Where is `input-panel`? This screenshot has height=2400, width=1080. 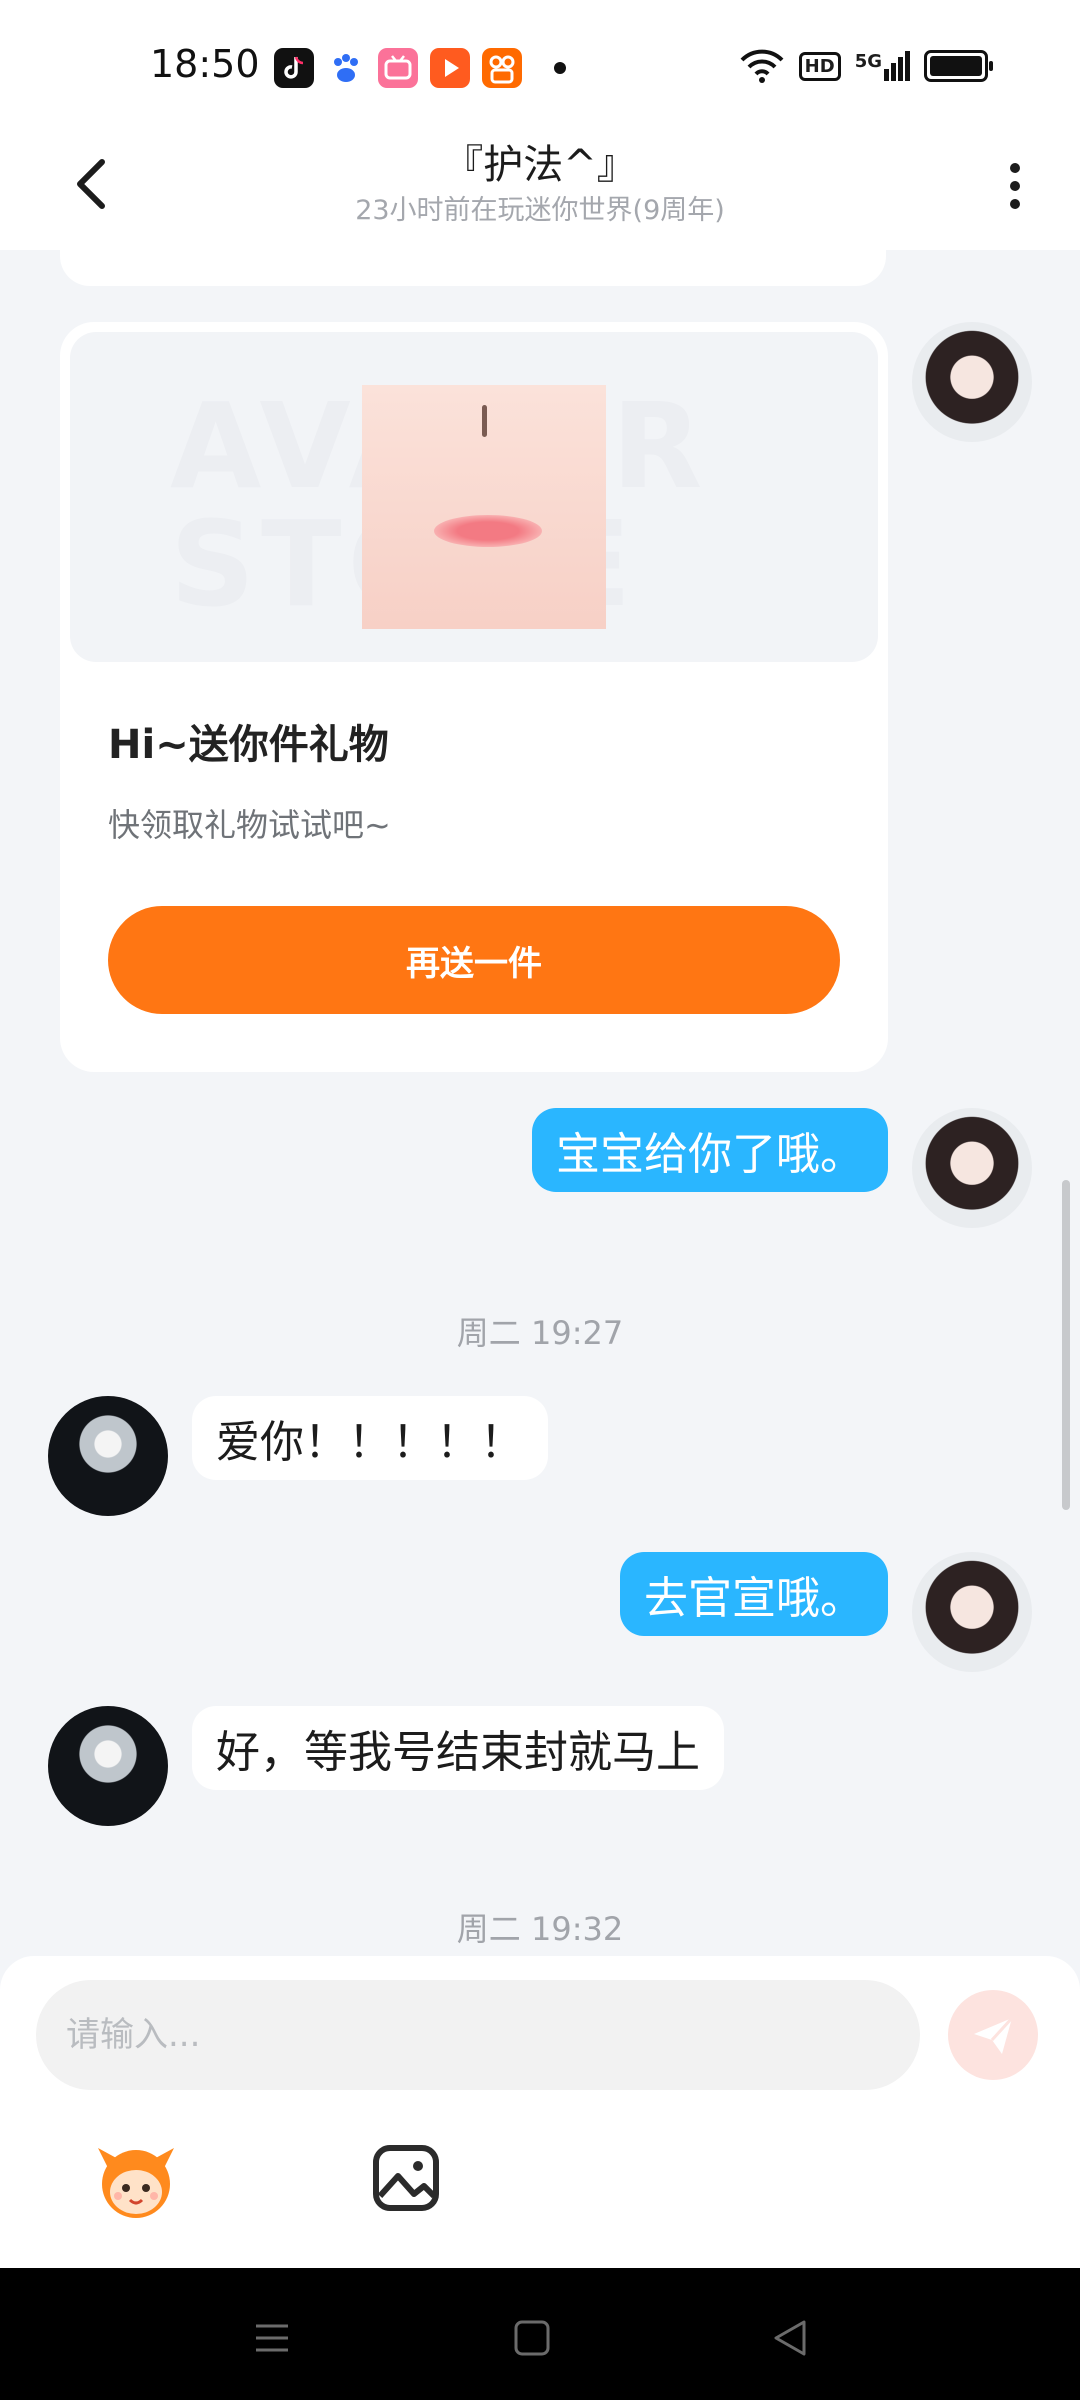
input-panel is located at coordinates (540, 2112).